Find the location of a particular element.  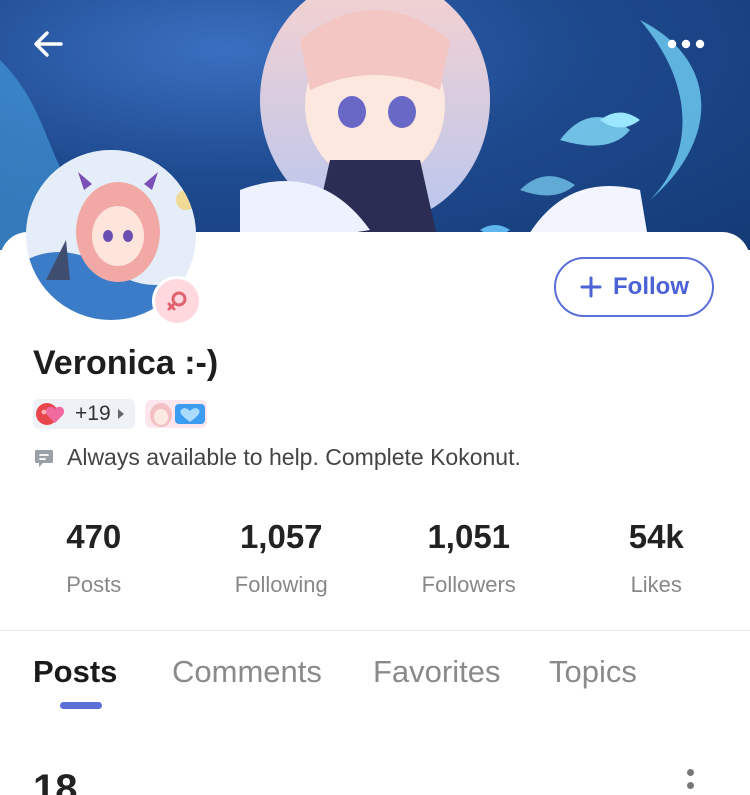

follow-button: Follow is located at coordinates (634, 287).